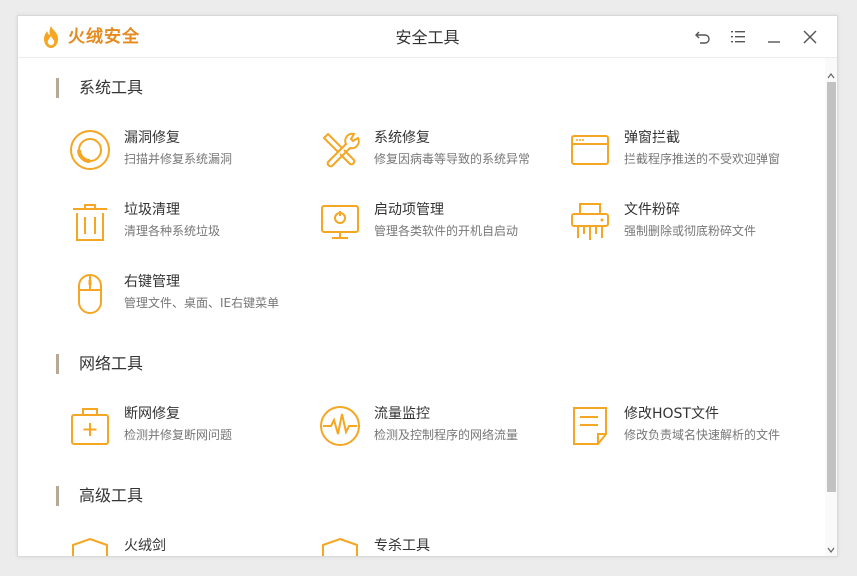  What do you see at coordinates (652, 210) in the screenshot?
I see `tool-name: 文件粉碎` at bounding box center [652, 210].